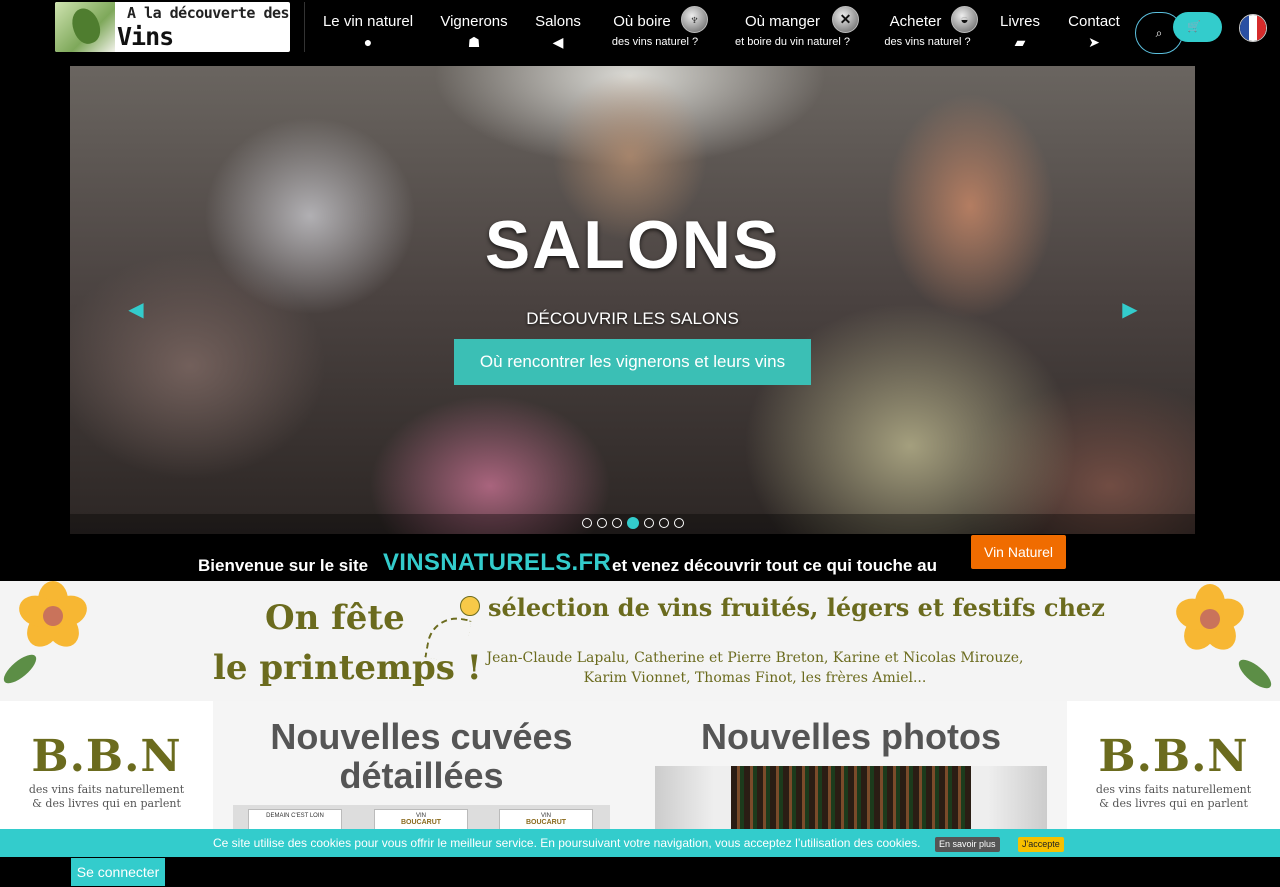 The height and width of the screenshot is (887, 1280). What do you see at coordinates (173, 37) in the screenshot?
I see `logo-line2: Vins Naturels` at bounding box center [173, 37].